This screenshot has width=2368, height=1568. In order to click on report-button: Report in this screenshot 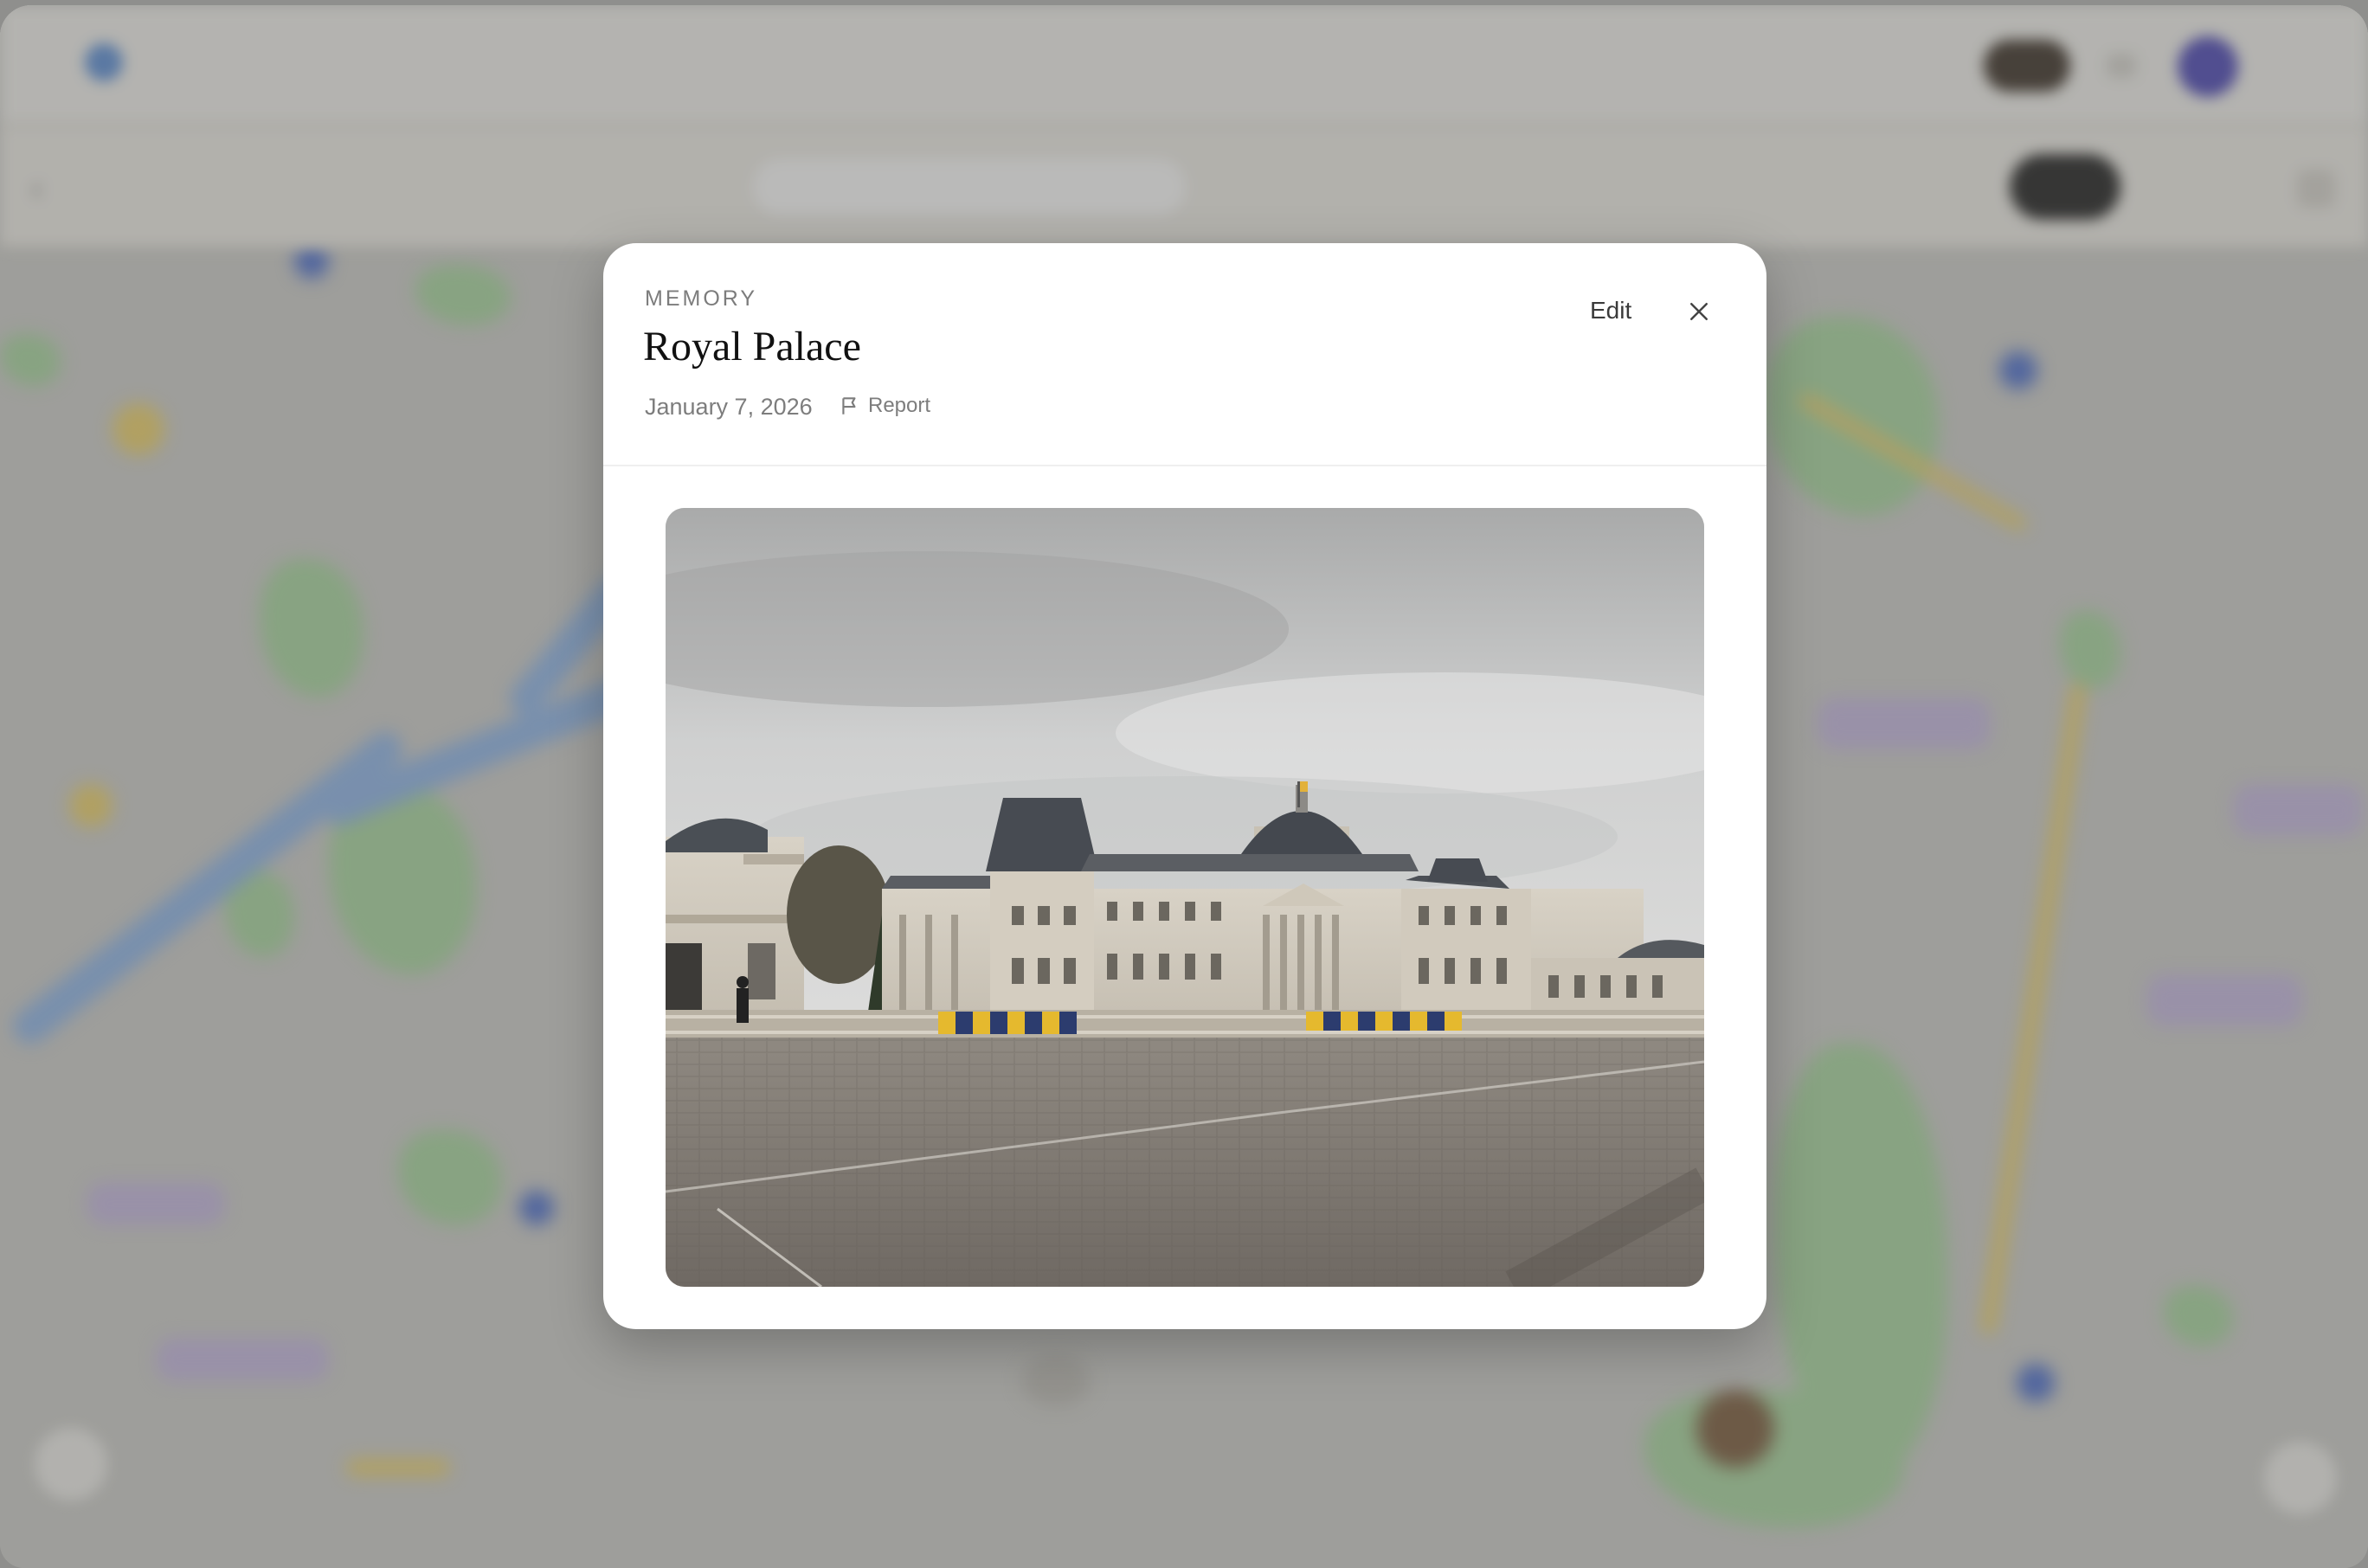, I will do `click(884, 406)`.